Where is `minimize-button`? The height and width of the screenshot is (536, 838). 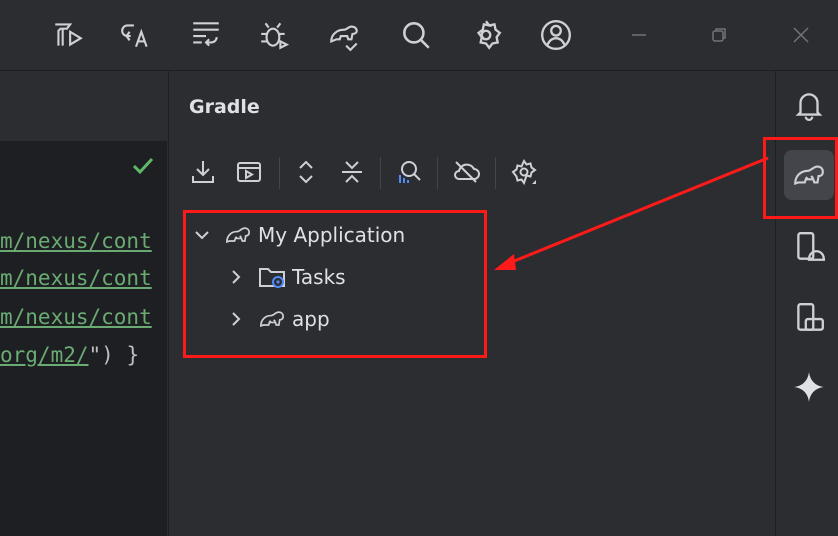
minimize-button is located at coordinates (639, 35).